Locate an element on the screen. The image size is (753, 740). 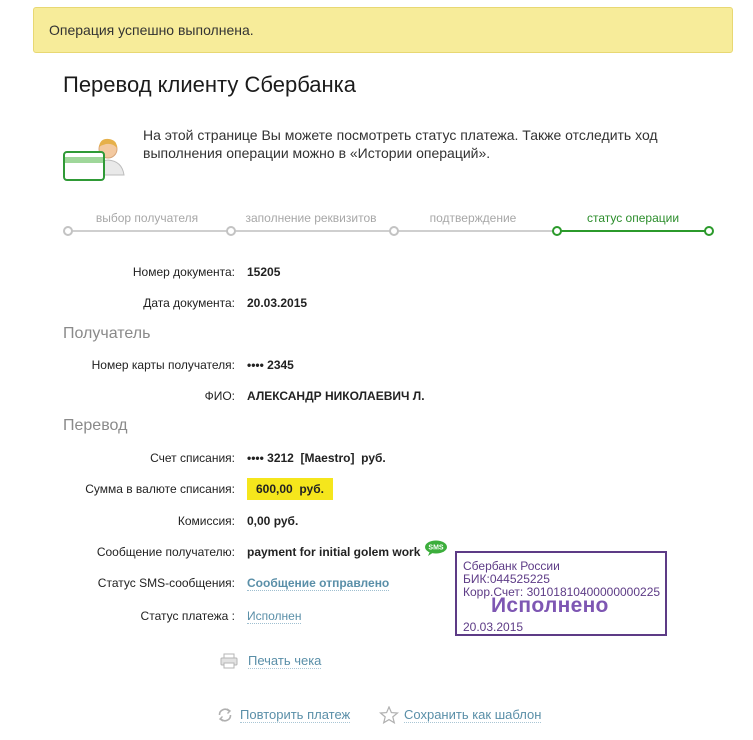
doc-date-value: 20.03.2015 is located at coordinates (277, 303).